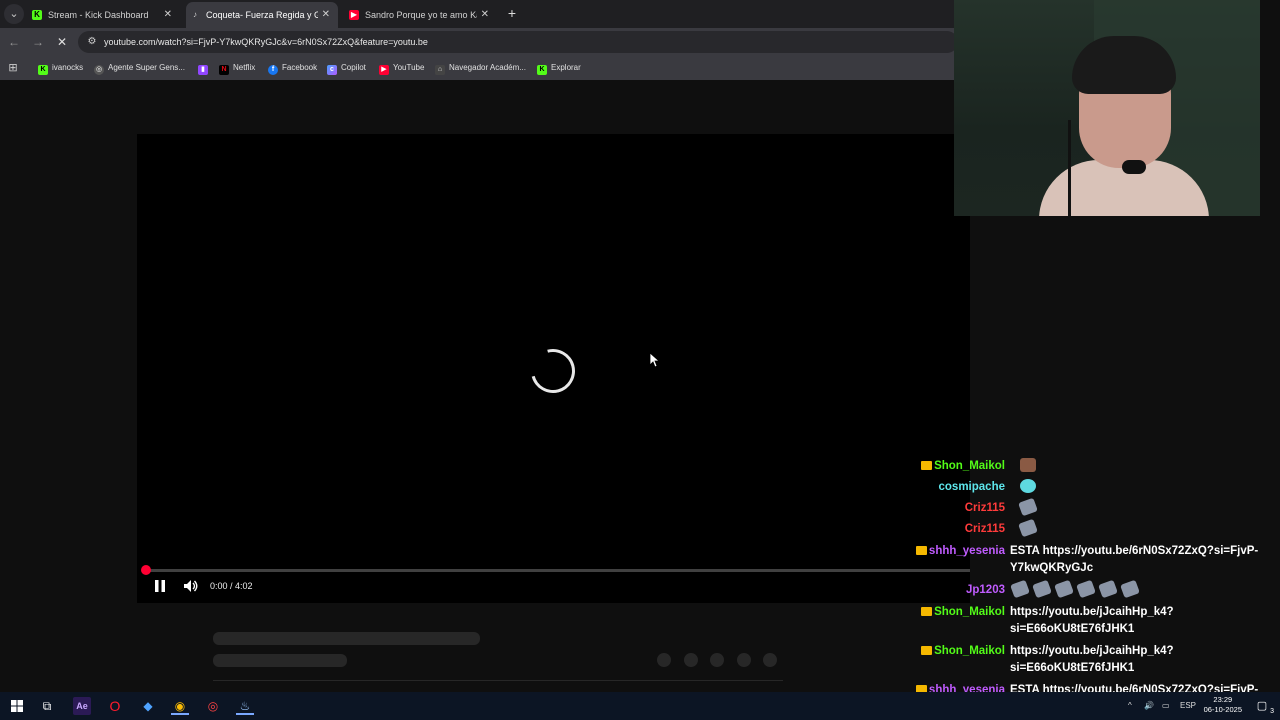 This screenshot has width=1280, height=720. I want to click on clock-time: 23:29, so click(1223, 699).